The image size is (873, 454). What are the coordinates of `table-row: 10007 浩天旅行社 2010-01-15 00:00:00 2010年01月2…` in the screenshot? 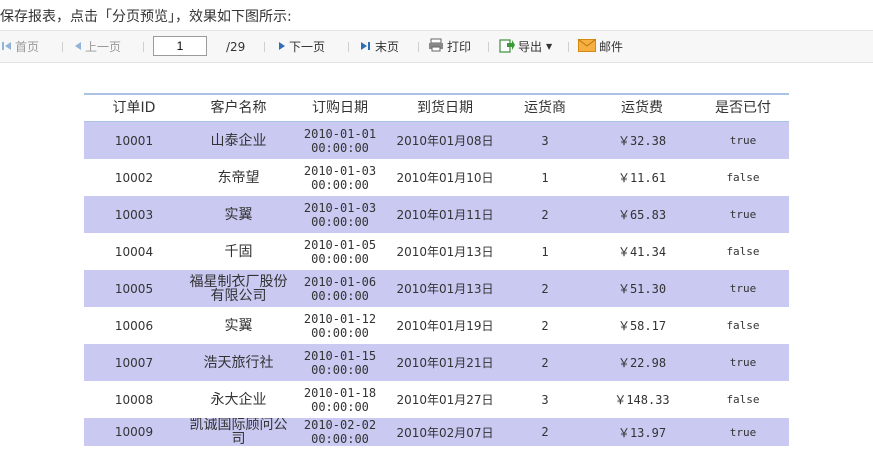 It's located at (436, 362).